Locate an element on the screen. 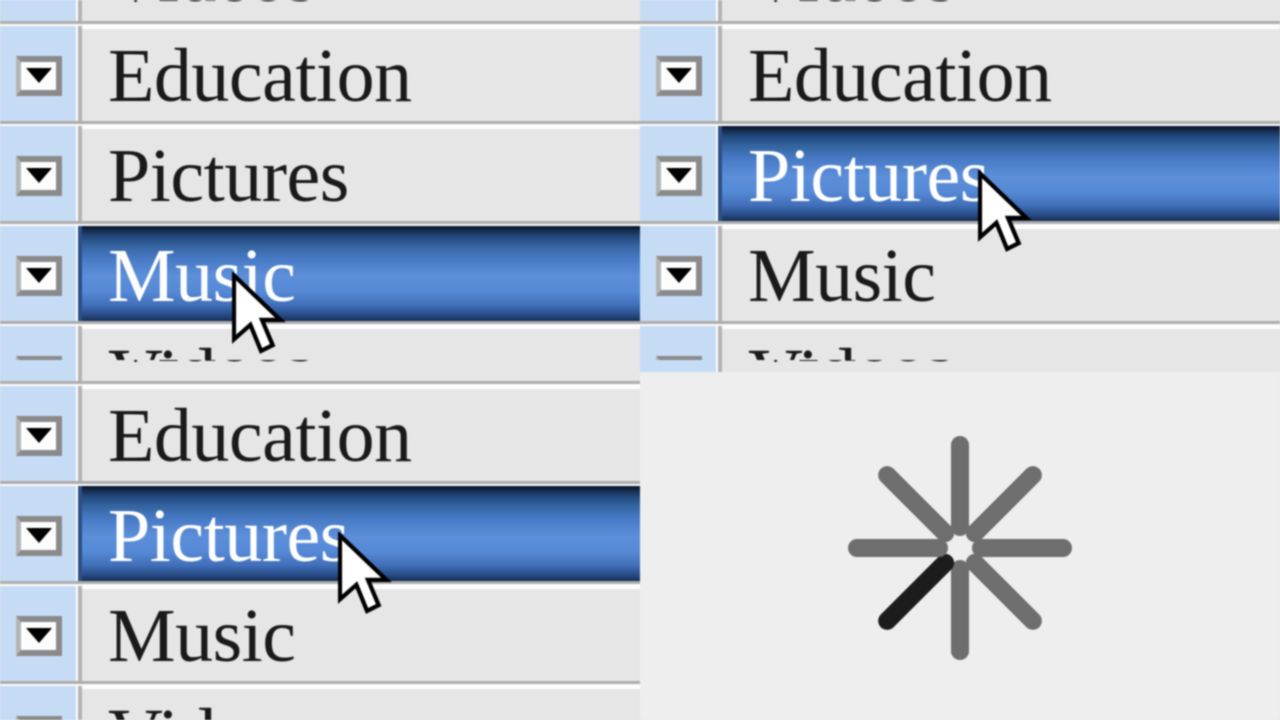 The image size is (1280, 720). list-row-selected: Music is located at coordinates (320, 276).